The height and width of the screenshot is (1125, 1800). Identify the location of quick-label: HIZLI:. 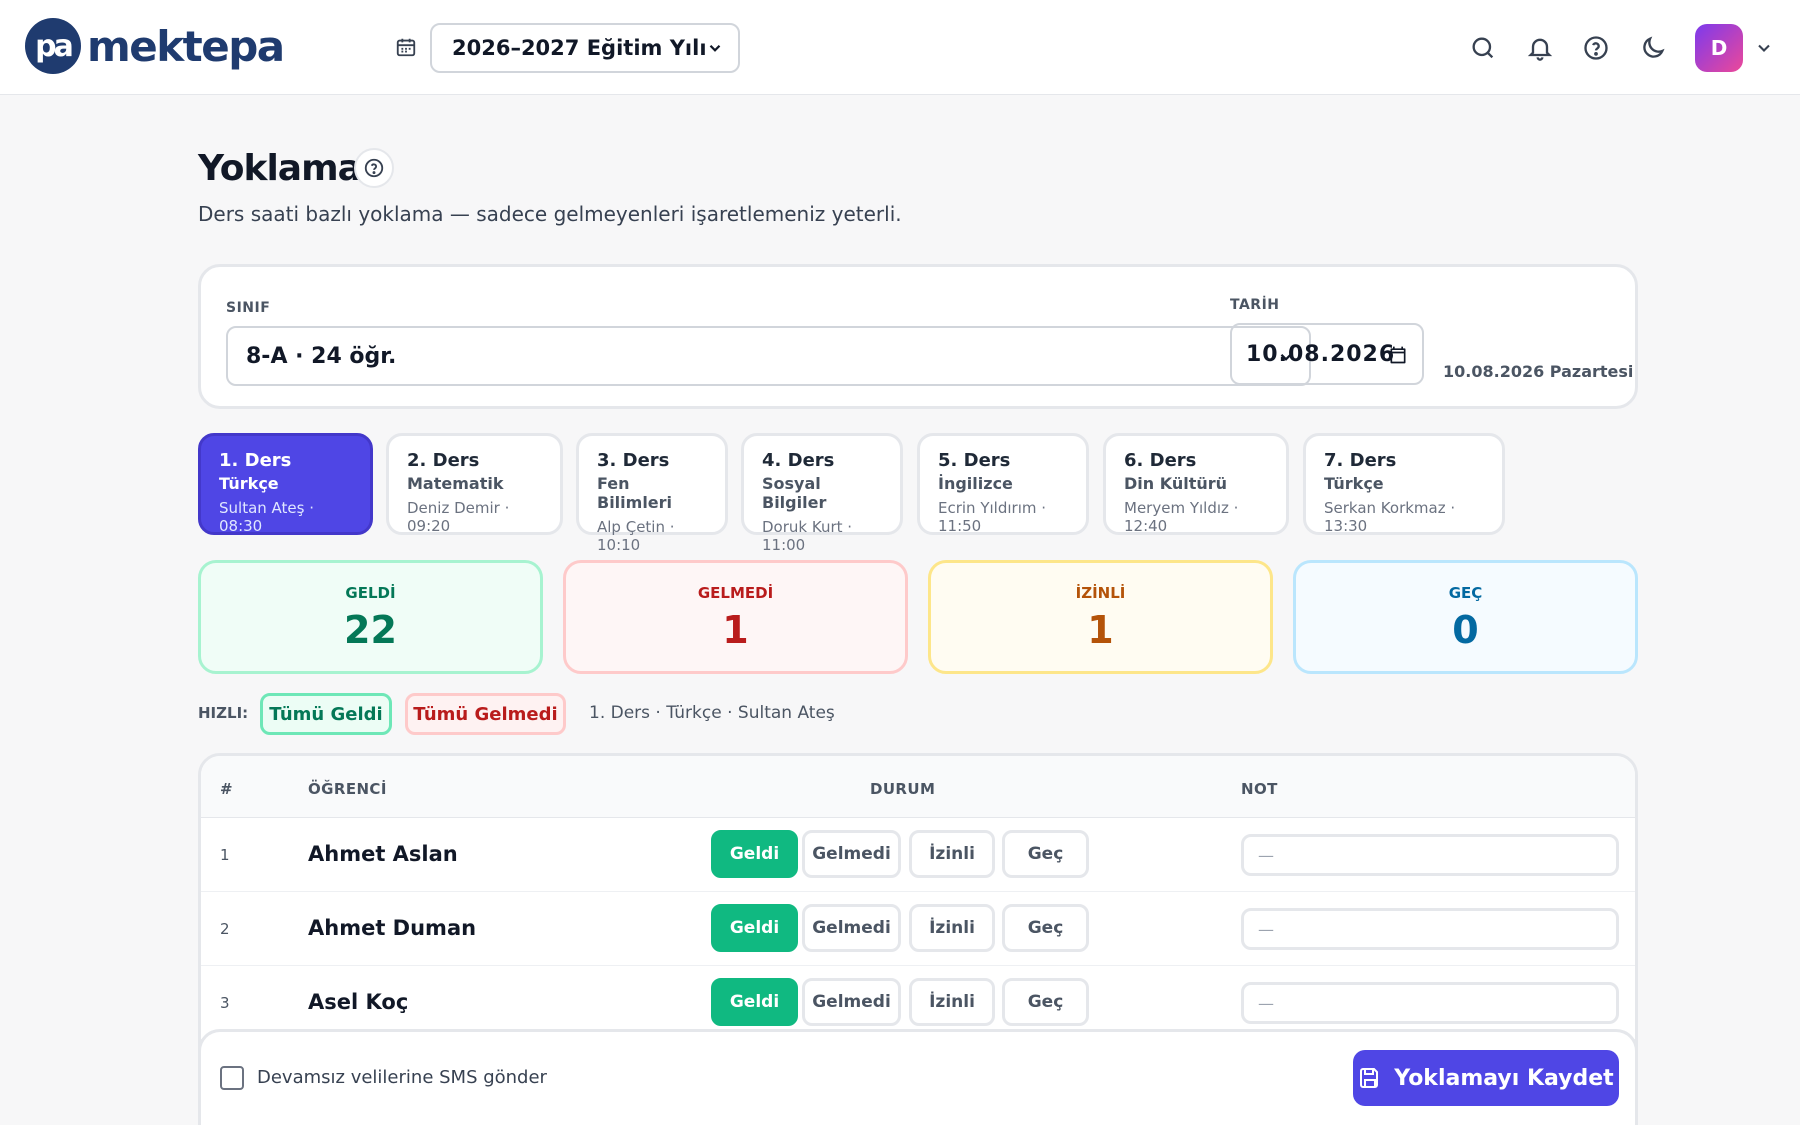
(223, 713).